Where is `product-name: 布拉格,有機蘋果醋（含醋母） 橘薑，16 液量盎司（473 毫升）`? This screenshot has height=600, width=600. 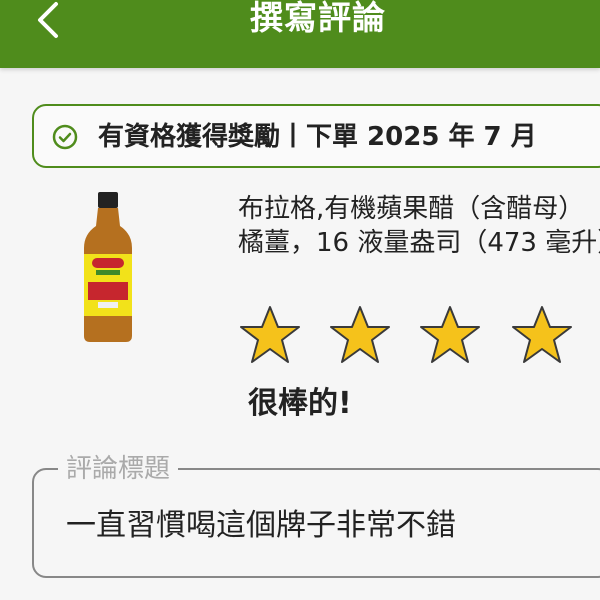
product-name: 布拉格,有機蘋果醋（含醋母） 橘薑，16 液量盎司（473 毫升） is located at coordinates (419, 226).